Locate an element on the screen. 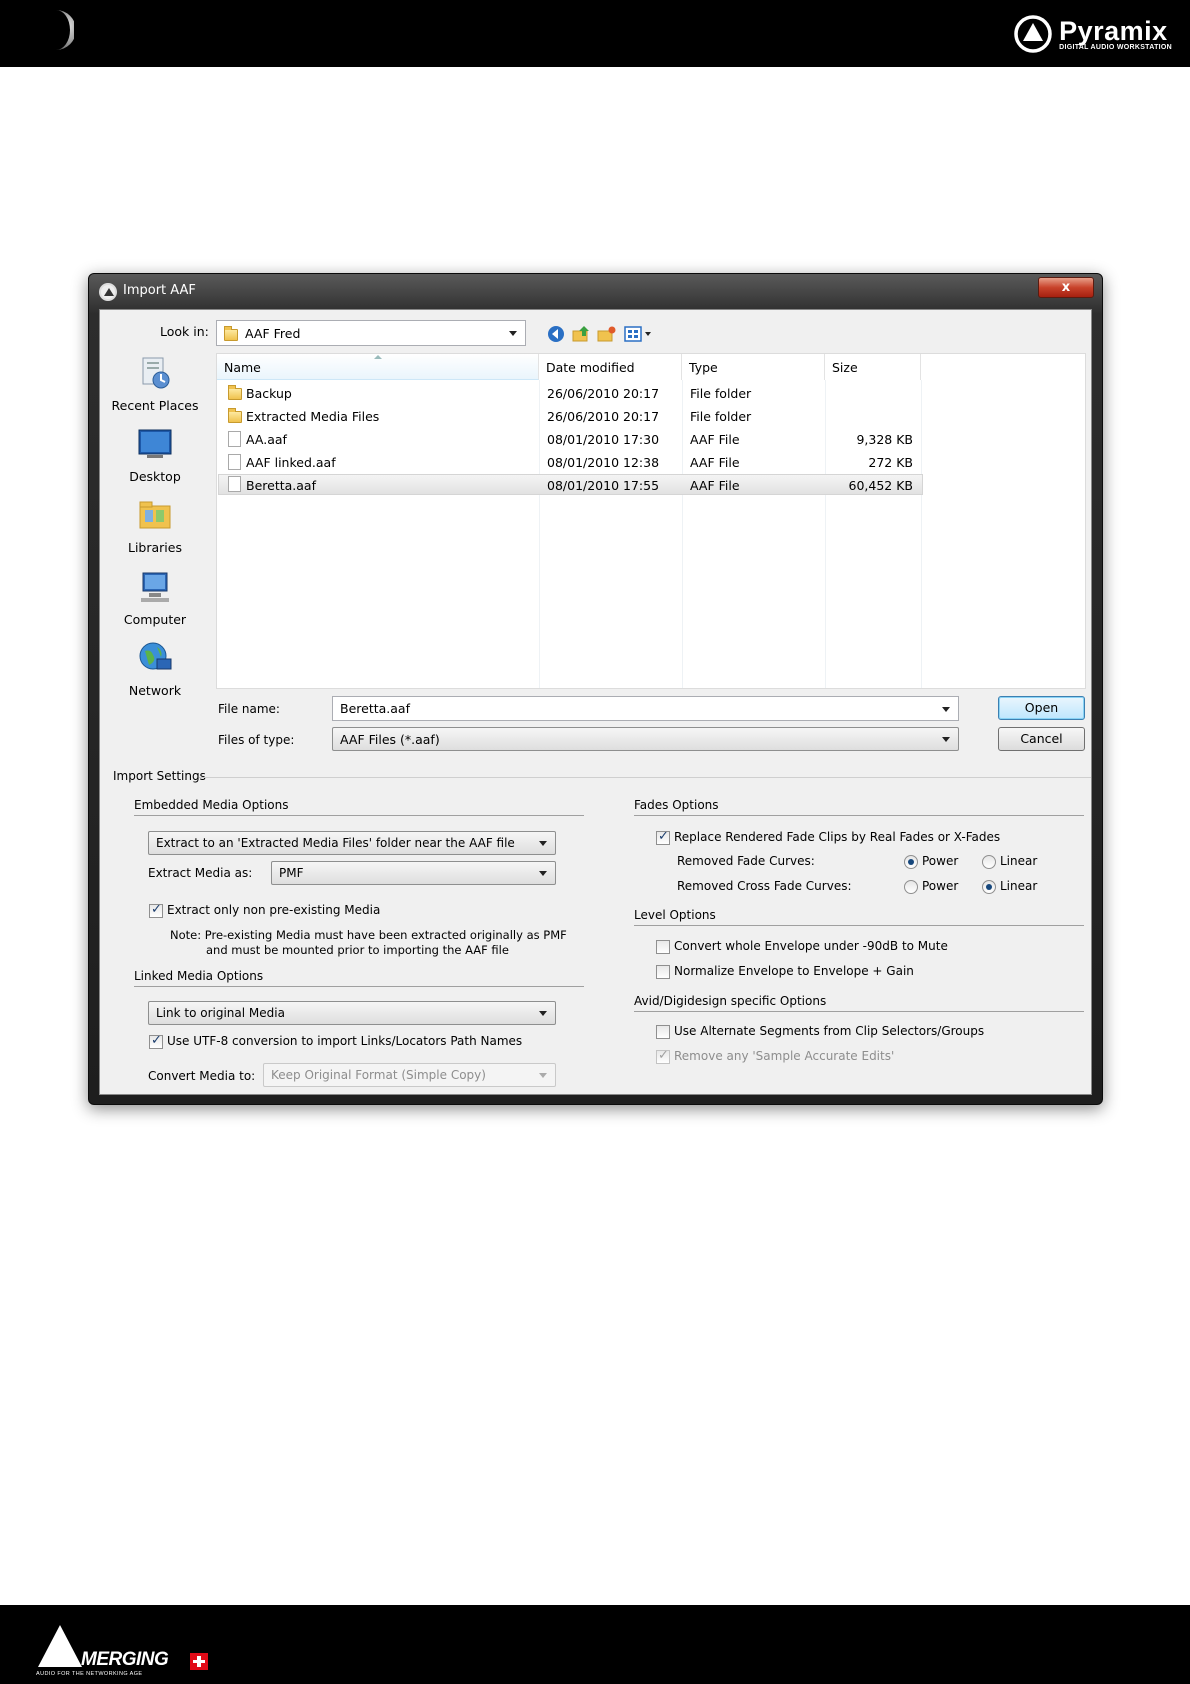 The width and height of the screenshot is (1190, 1684). cancel-button: Cancel is located at coordinates (1041, 739).